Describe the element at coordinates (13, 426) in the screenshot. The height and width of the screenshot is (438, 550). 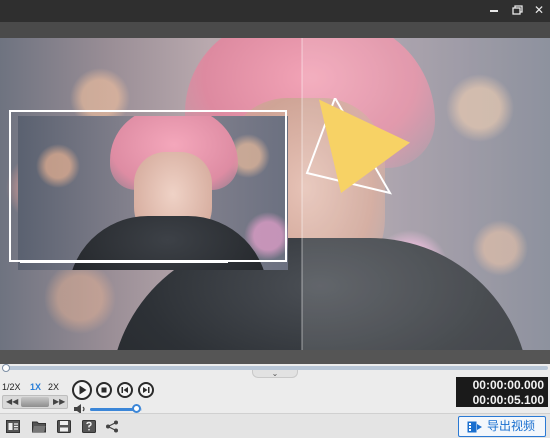
I see `new-project-icon` at that location.